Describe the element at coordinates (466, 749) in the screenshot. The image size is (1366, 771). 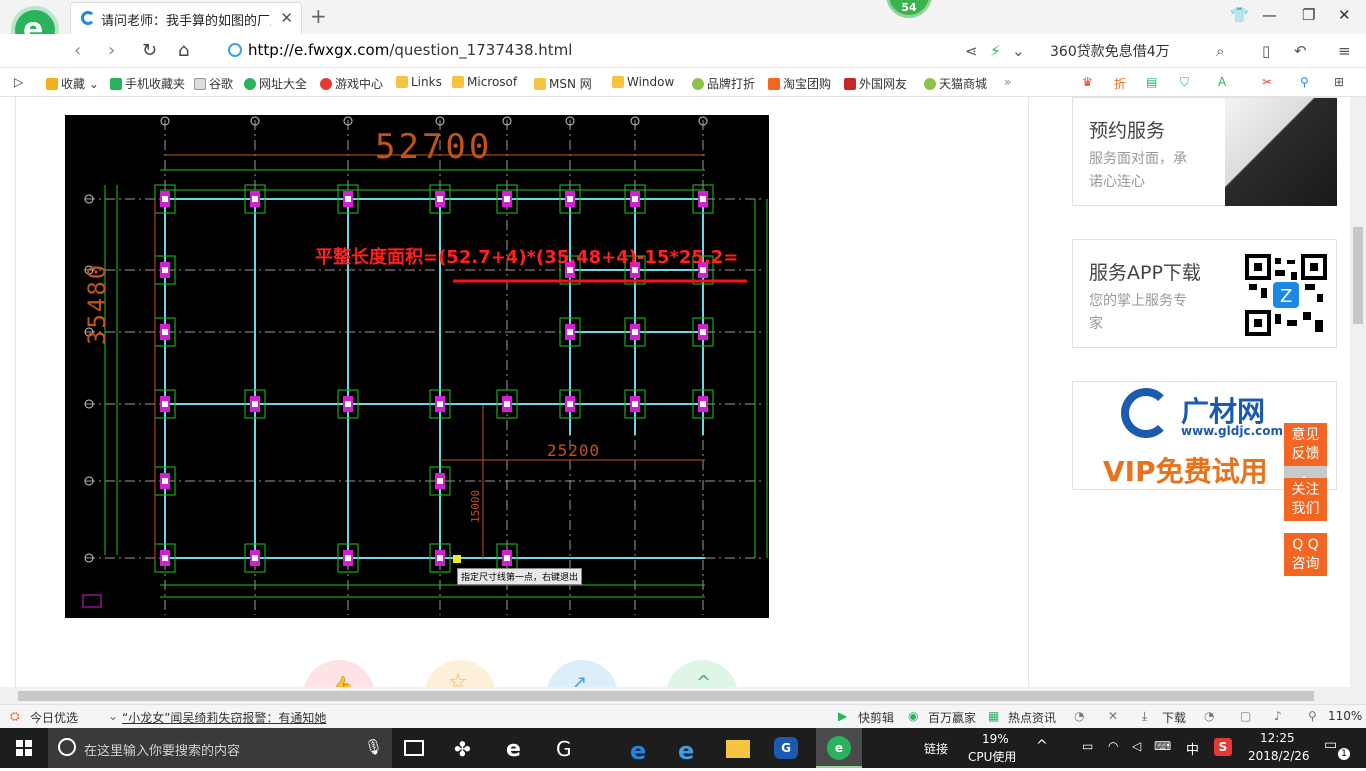
I see `fan-app-icon: ✤` at that location.